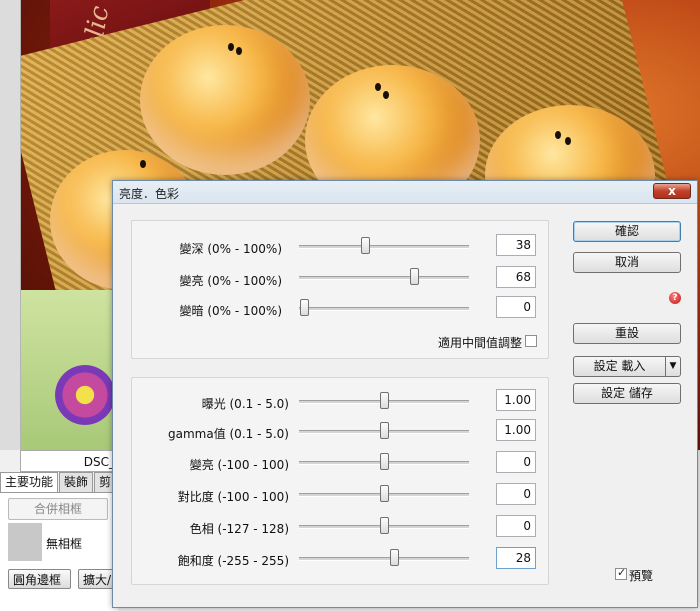  What do you see at coordinates (228, 434) in the screenshot?
I see `gamma-label: gamma值 (0.1 - 5.0)` at bounding box center [228, 434].